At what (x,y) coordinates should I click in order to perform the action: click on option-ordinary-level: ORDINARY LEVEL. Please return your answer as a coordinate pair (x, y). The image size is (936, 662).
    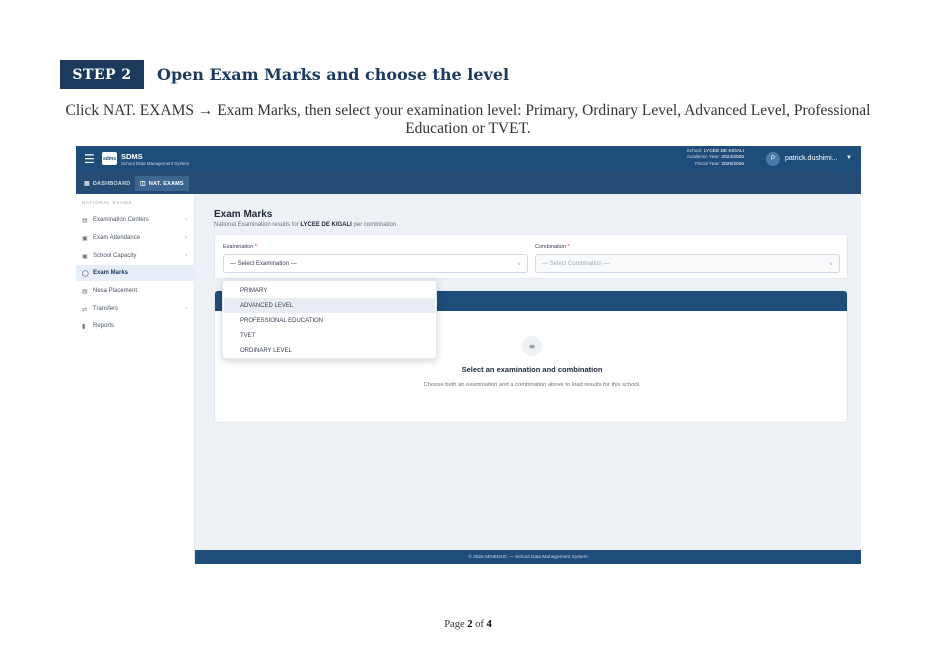
    Looking at the image, I should click on (329, 350).